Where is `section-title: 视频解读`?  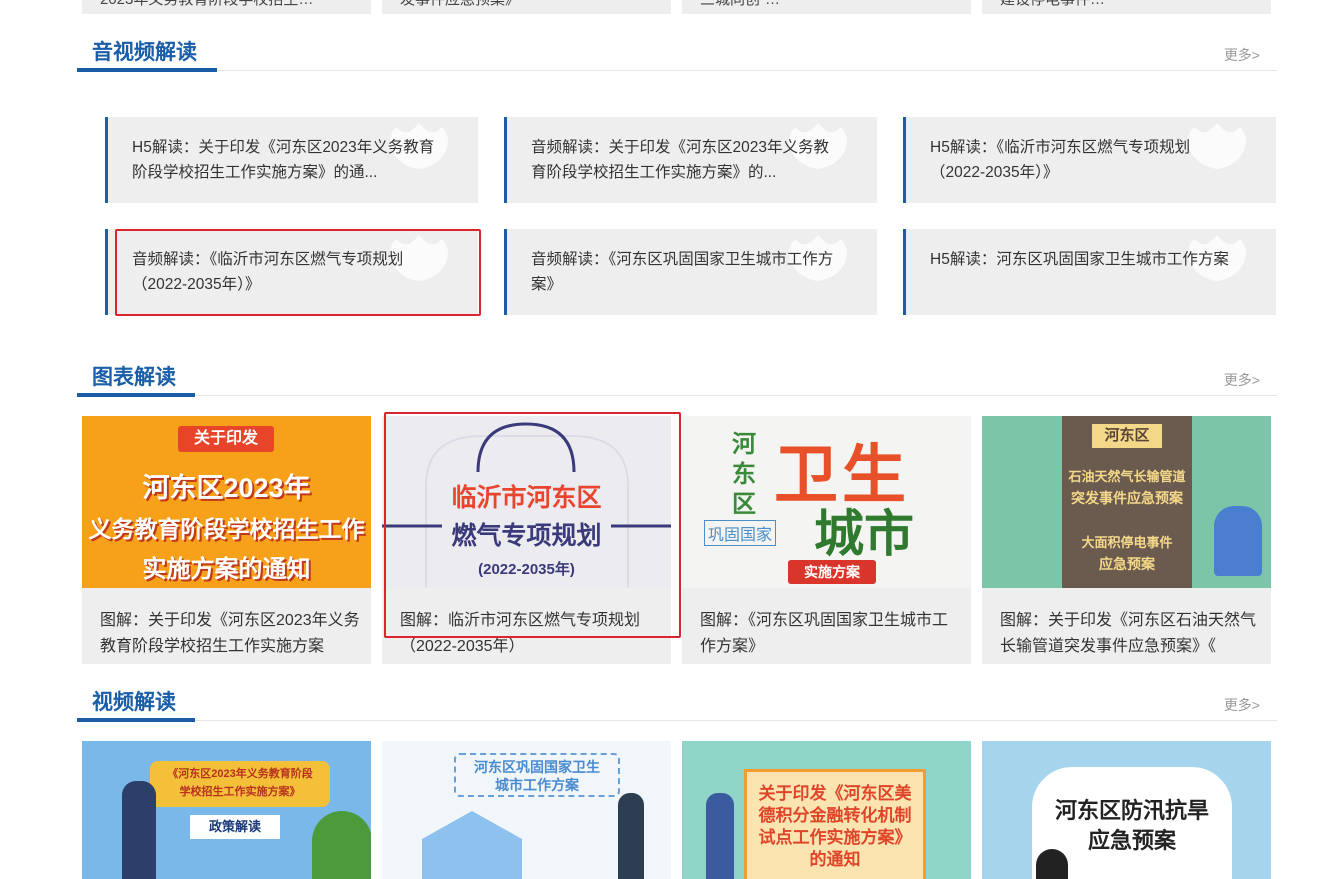
section-title: 视频解读 is located at coordinates (134, 702).